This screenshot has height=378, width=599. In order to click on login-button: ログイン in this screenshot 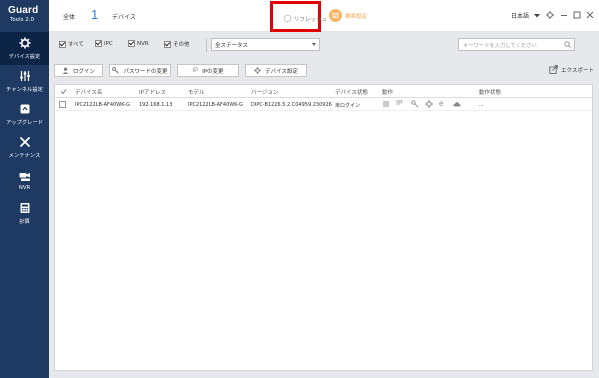, I will do `click(78, 70)`.